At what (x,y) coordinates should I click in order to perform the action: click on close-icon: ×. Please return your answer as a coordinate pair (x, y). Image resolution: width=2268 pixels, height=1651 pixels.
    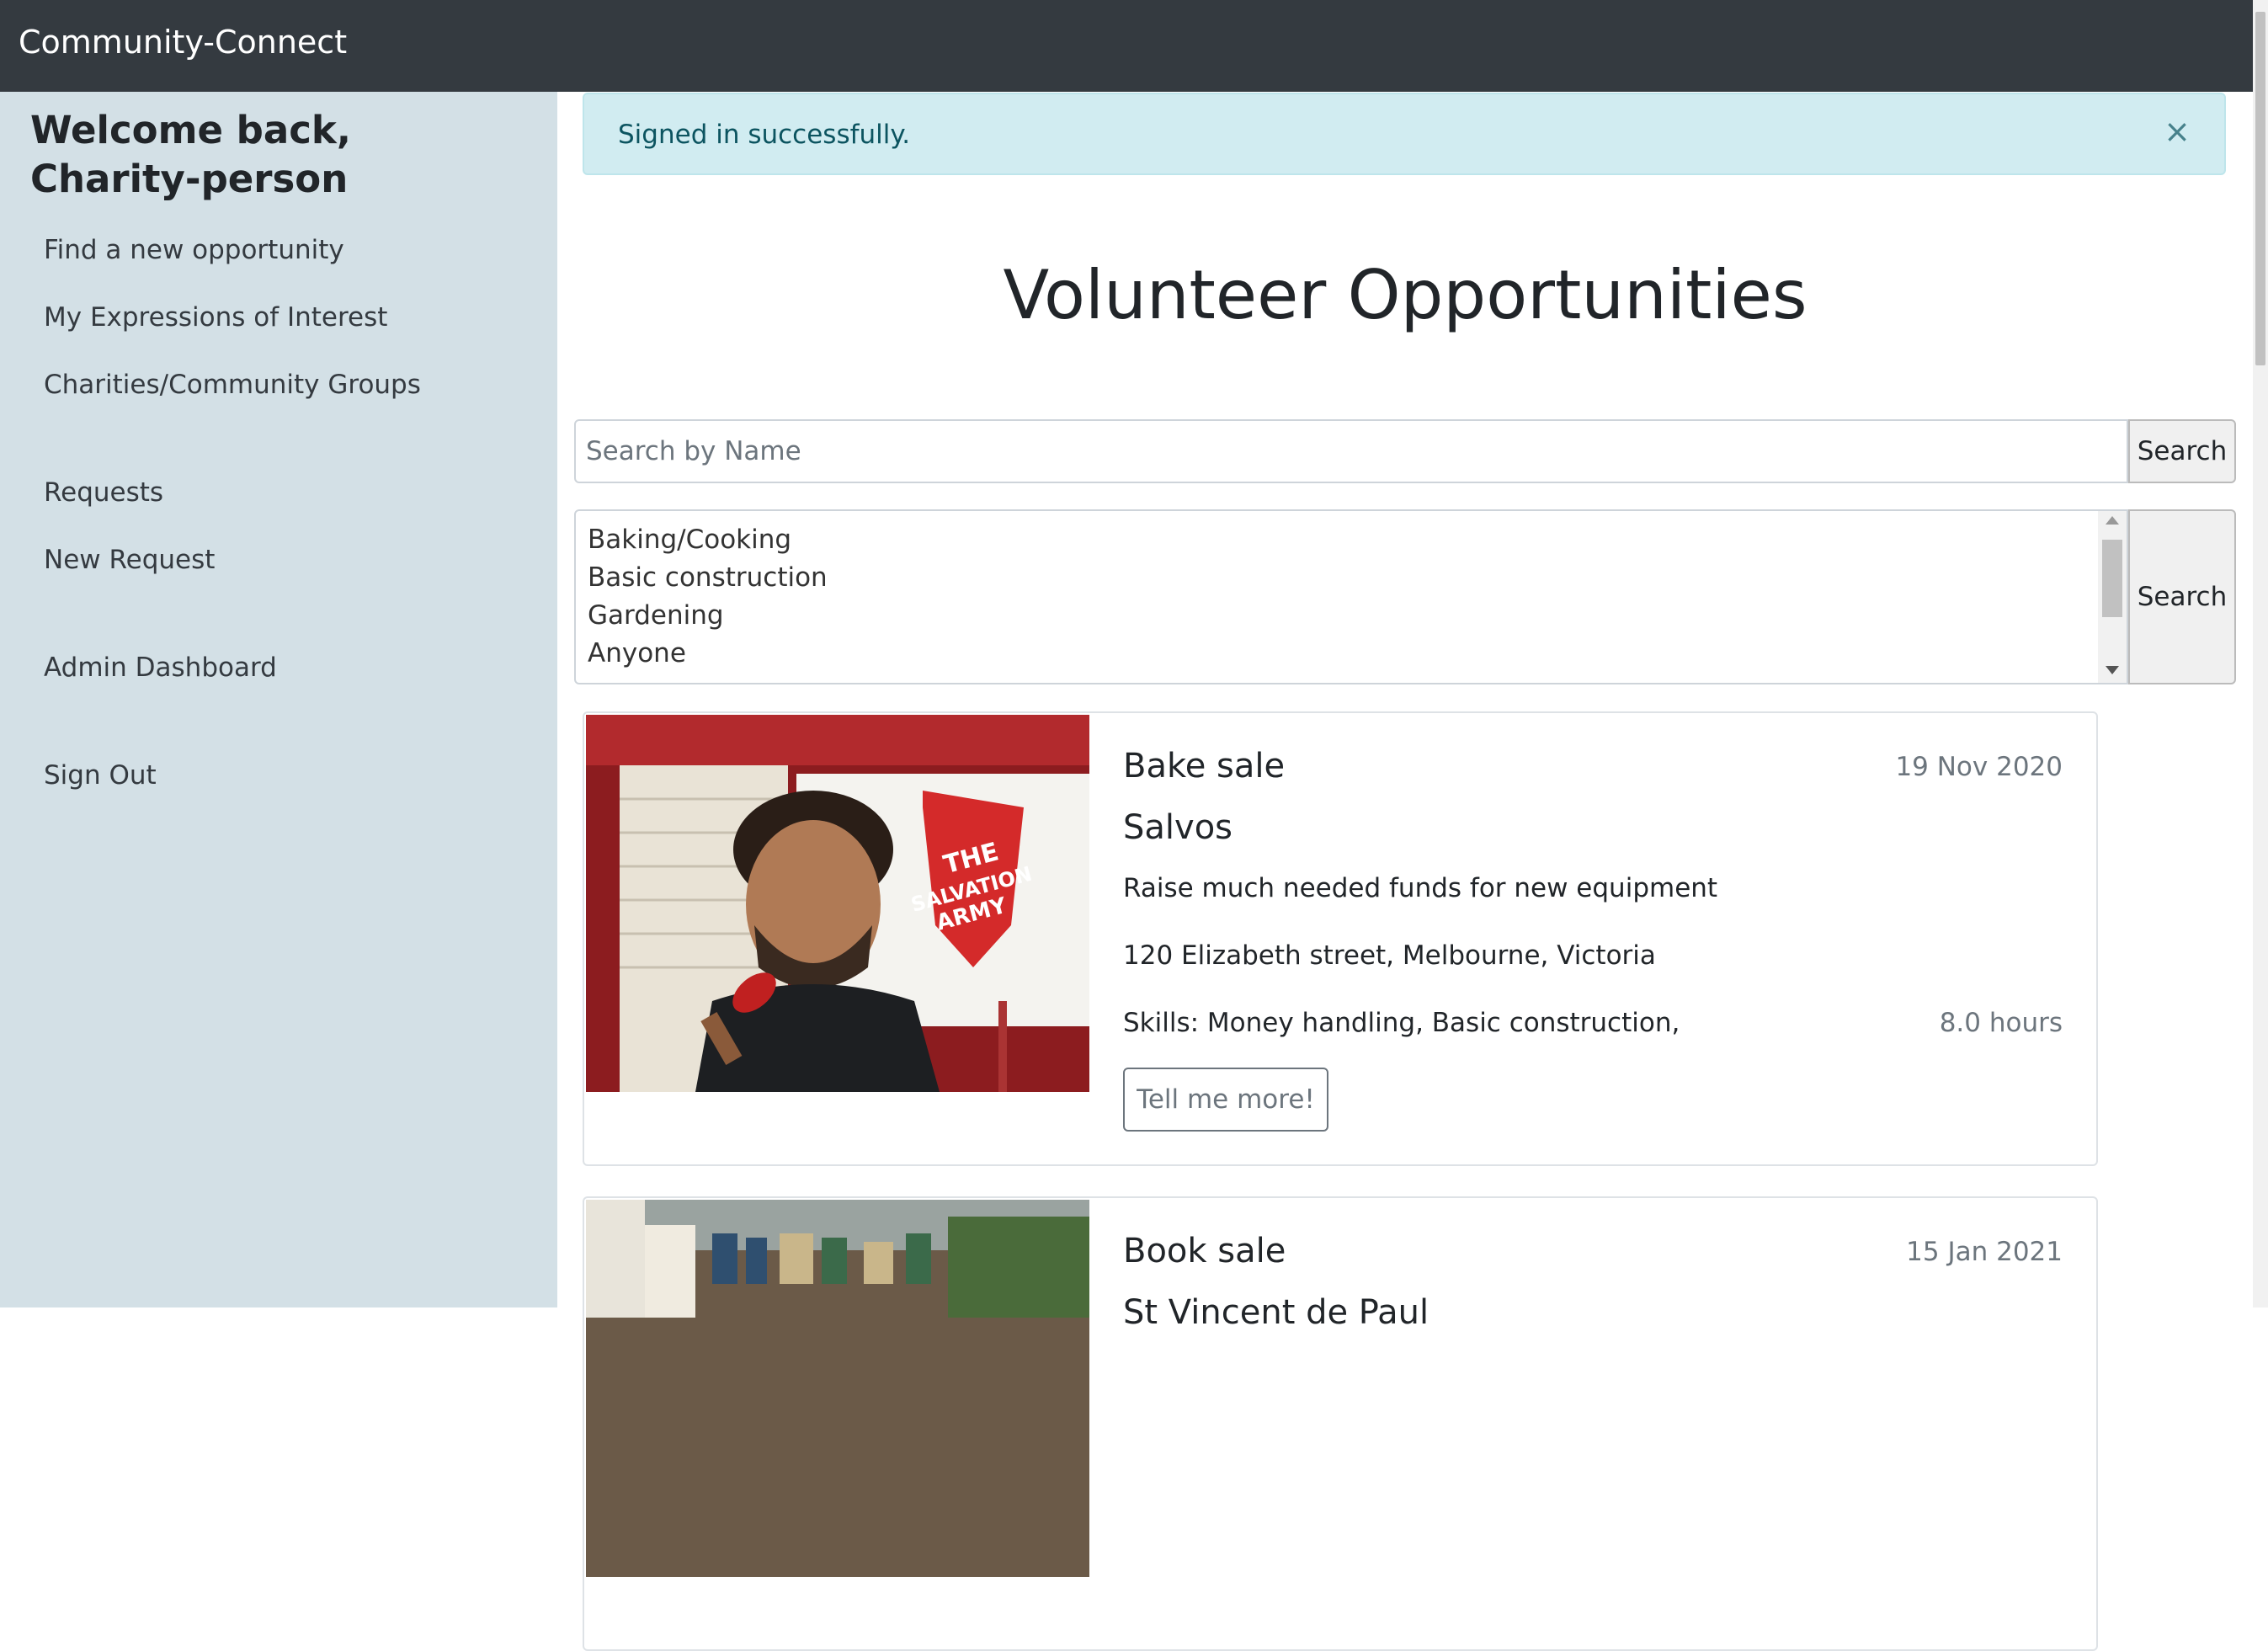
    Looking at the image, I should click on (2177, 131).